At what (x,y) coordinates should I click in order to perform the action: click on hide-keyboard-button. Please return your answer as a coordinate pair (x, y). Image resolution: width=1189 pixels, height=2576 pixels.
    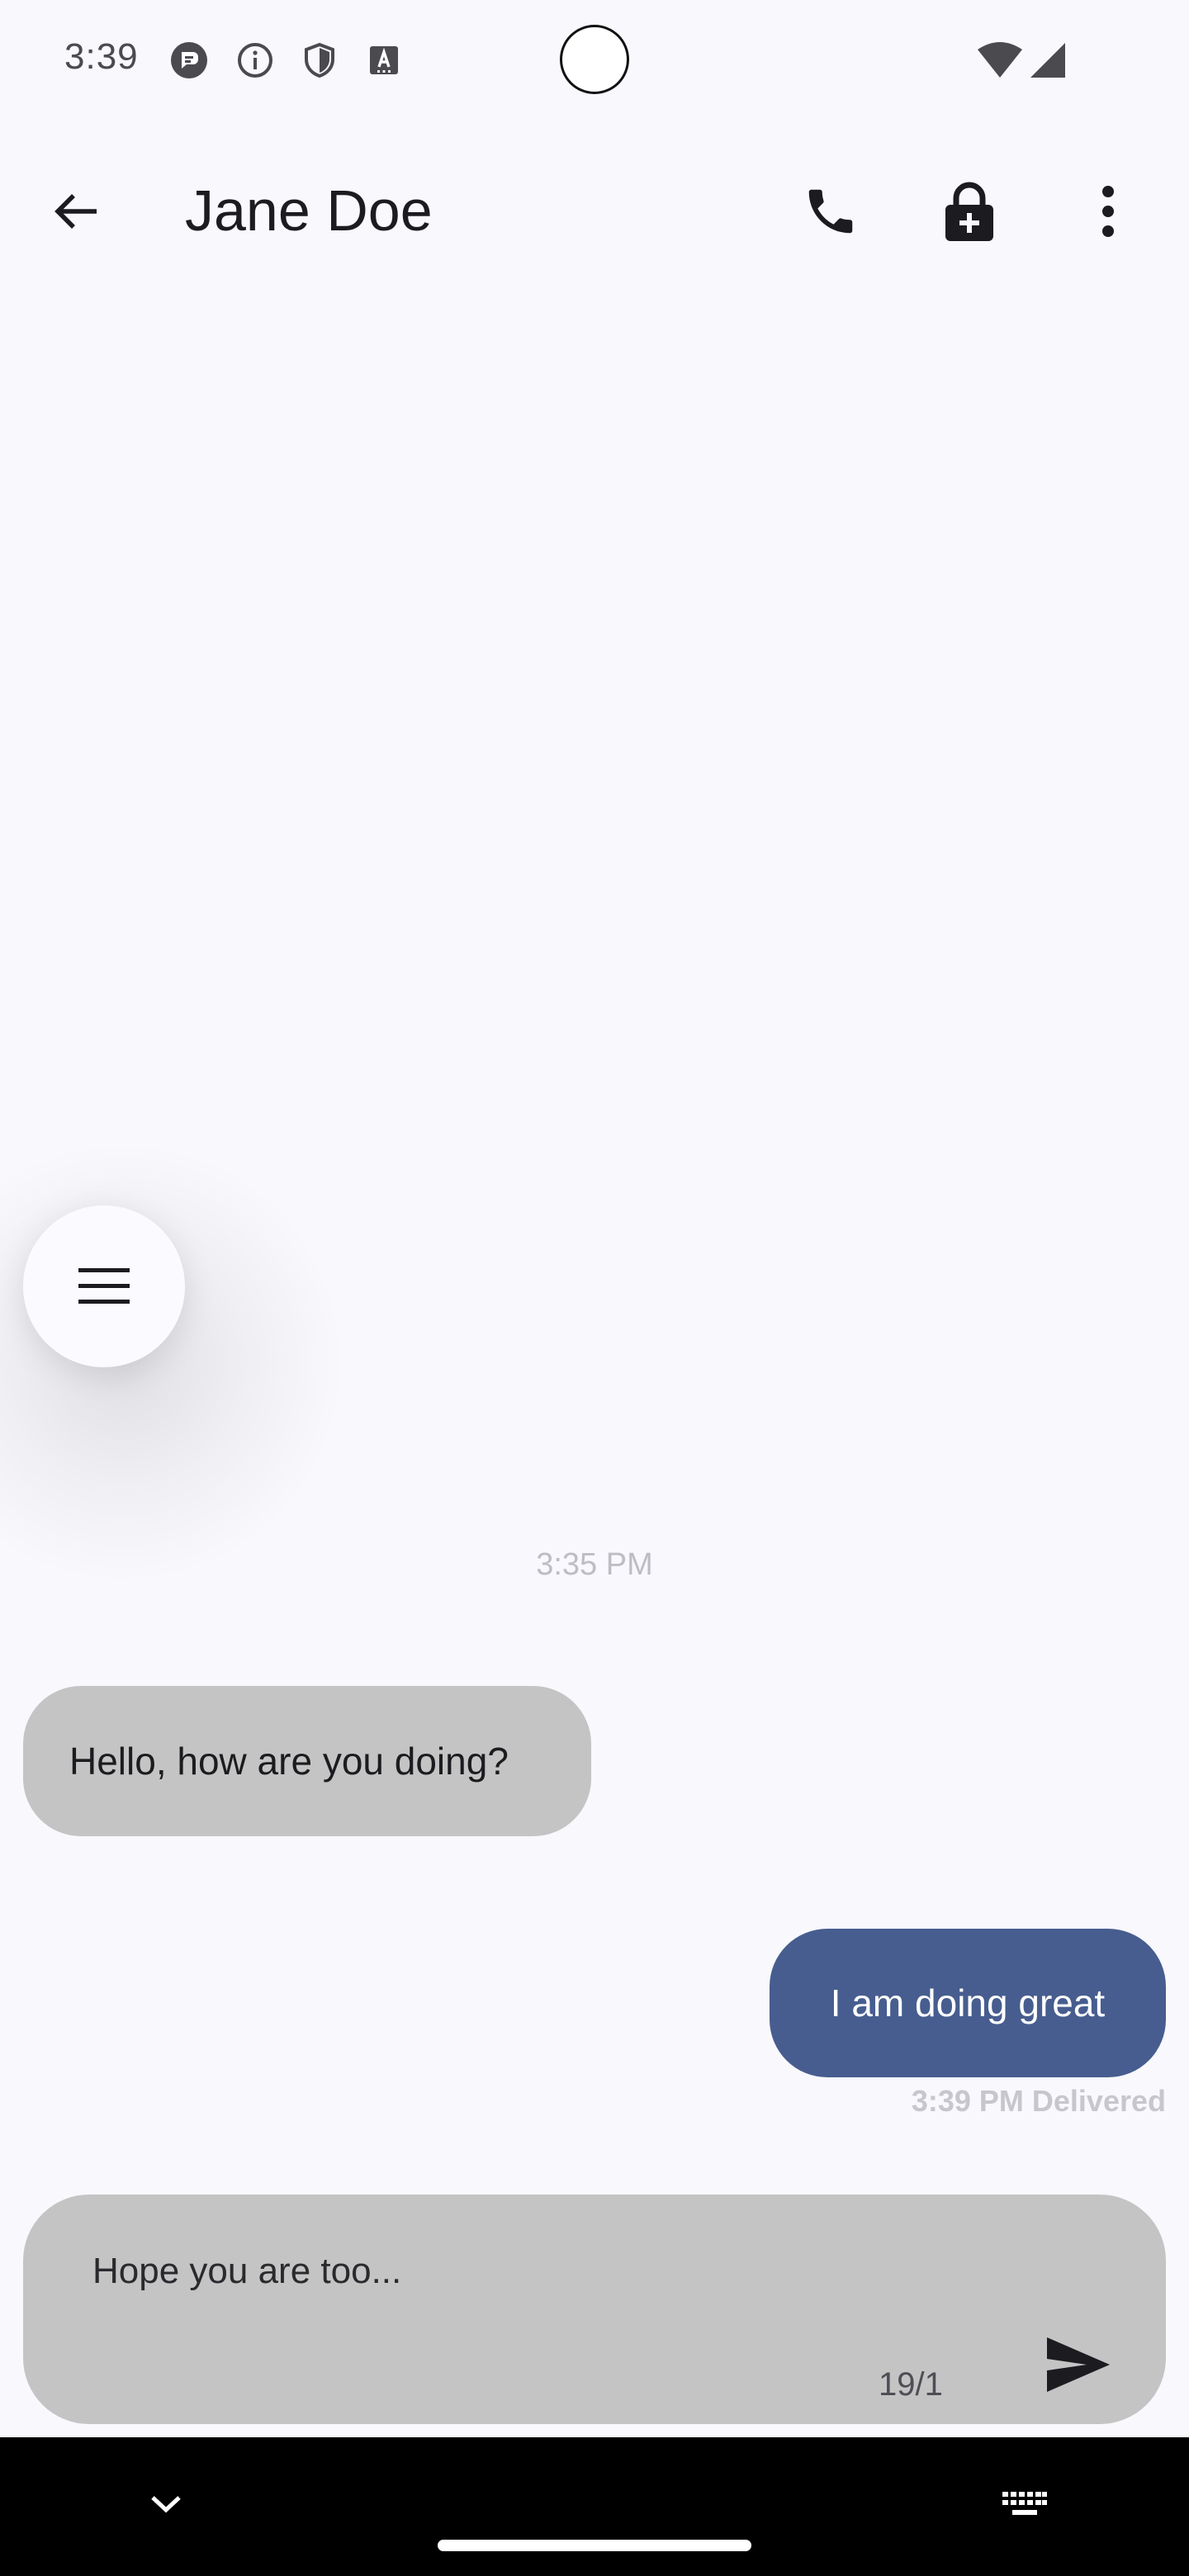
    Looking at the image, I should click on (166, 2504).